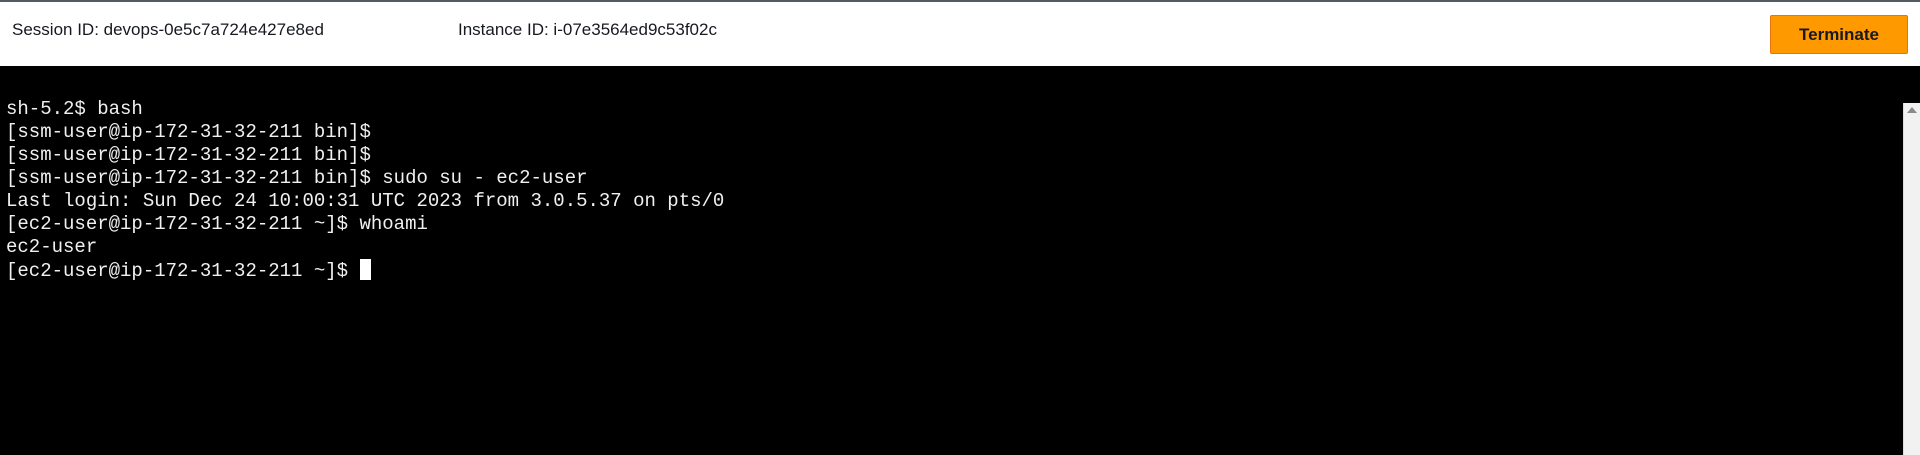 Image resolution: width=1920 pixels, height=455 pixels. Describe the element at coordinates (52, 247) in the screenshot. I see `terminal-line: ec2-user` at that location.